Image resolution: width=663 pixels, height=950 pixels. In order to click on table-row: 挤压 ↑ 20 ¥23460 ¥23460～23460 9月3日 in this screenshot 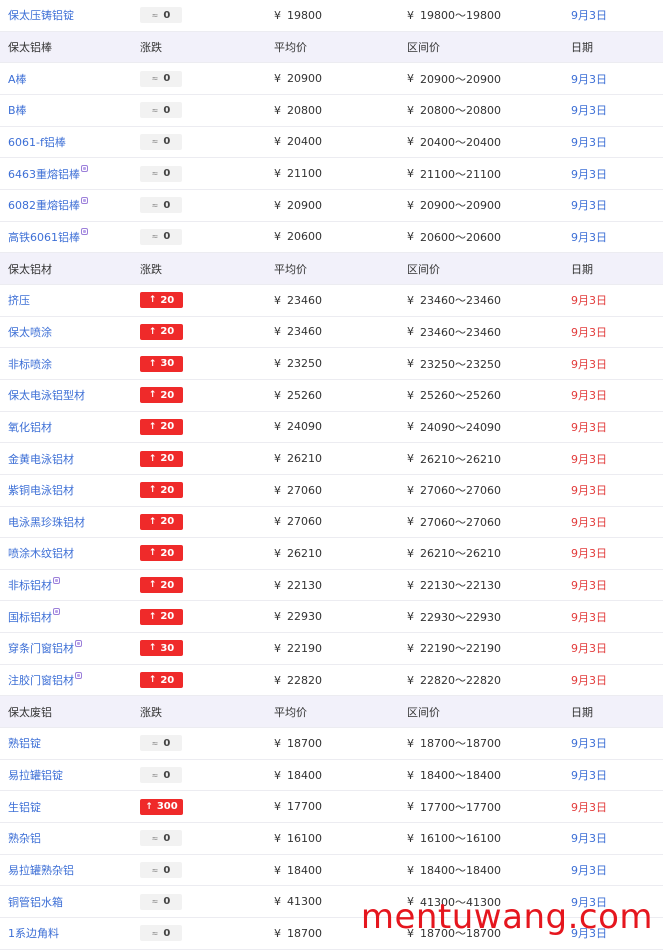, I will do `click(331, 301)`.